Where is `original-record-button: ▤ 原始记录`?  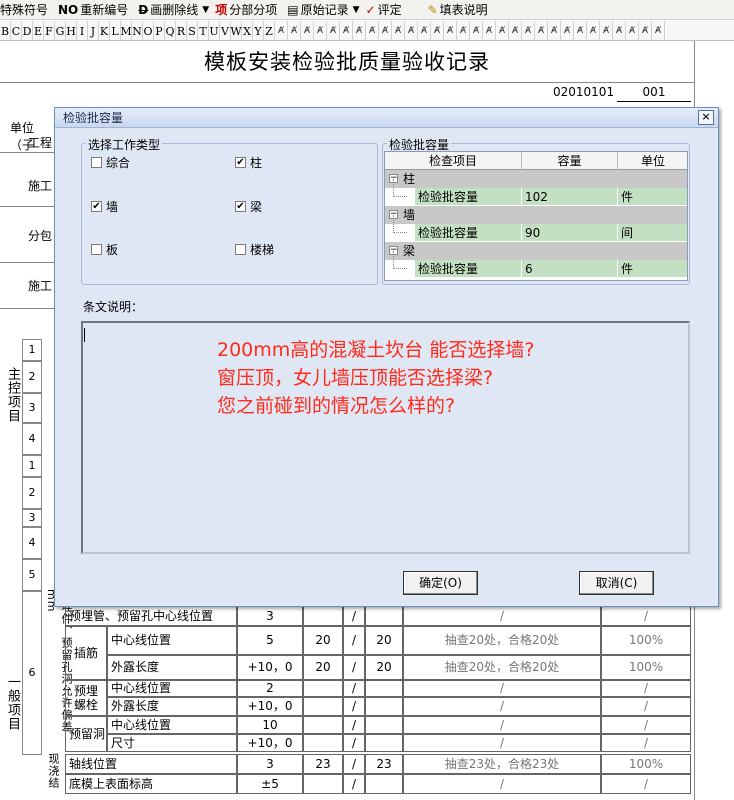
original-record-button: ▤ 原始记录 is located at coordinates (317, 9).